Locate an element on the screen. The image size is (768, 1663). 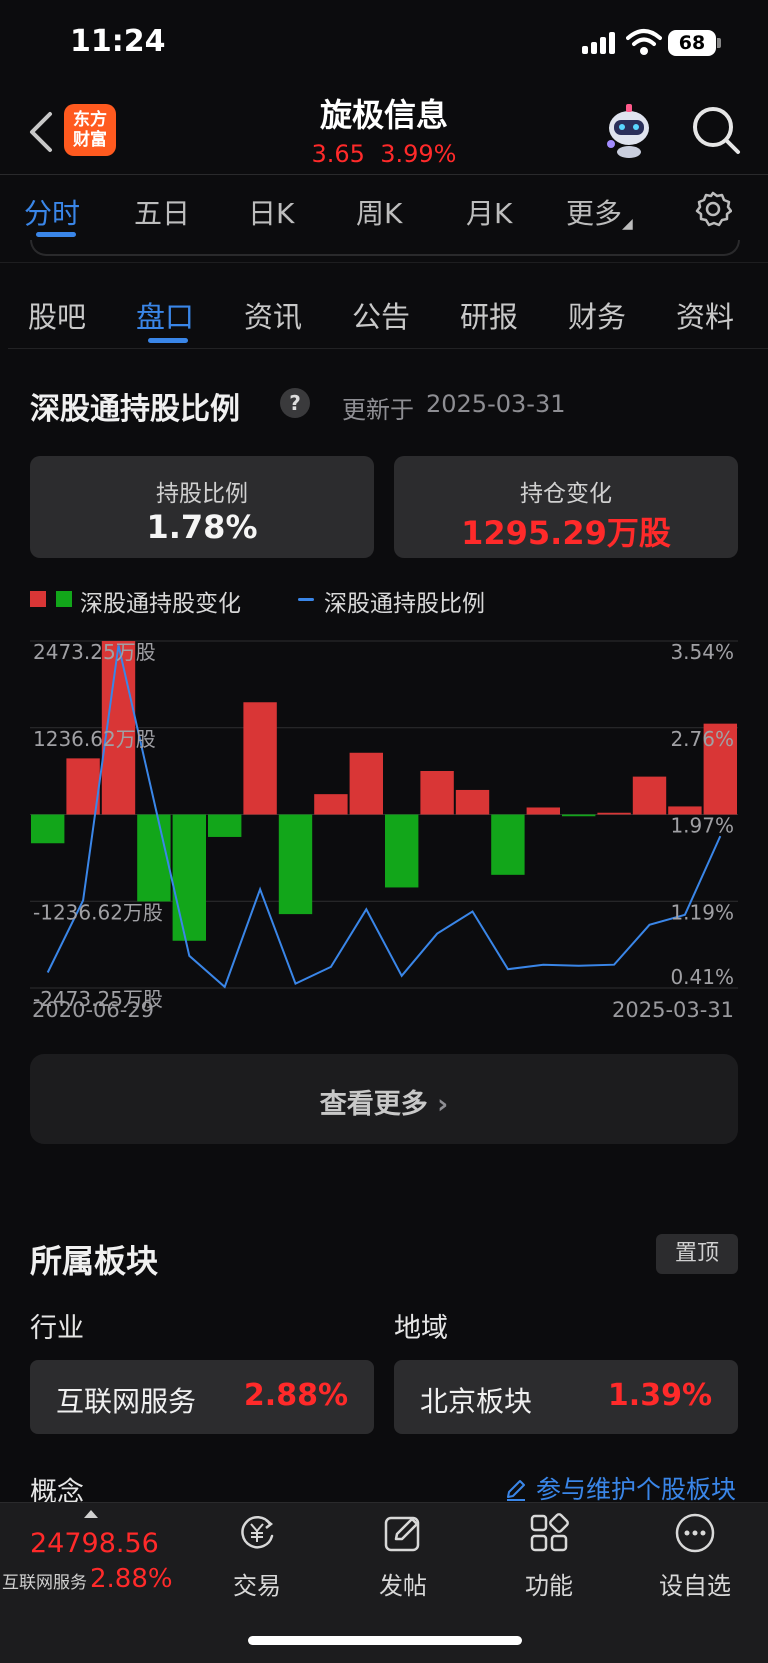
chart-start-date: 2020-06-29 is located at coordinates (93, 1010).